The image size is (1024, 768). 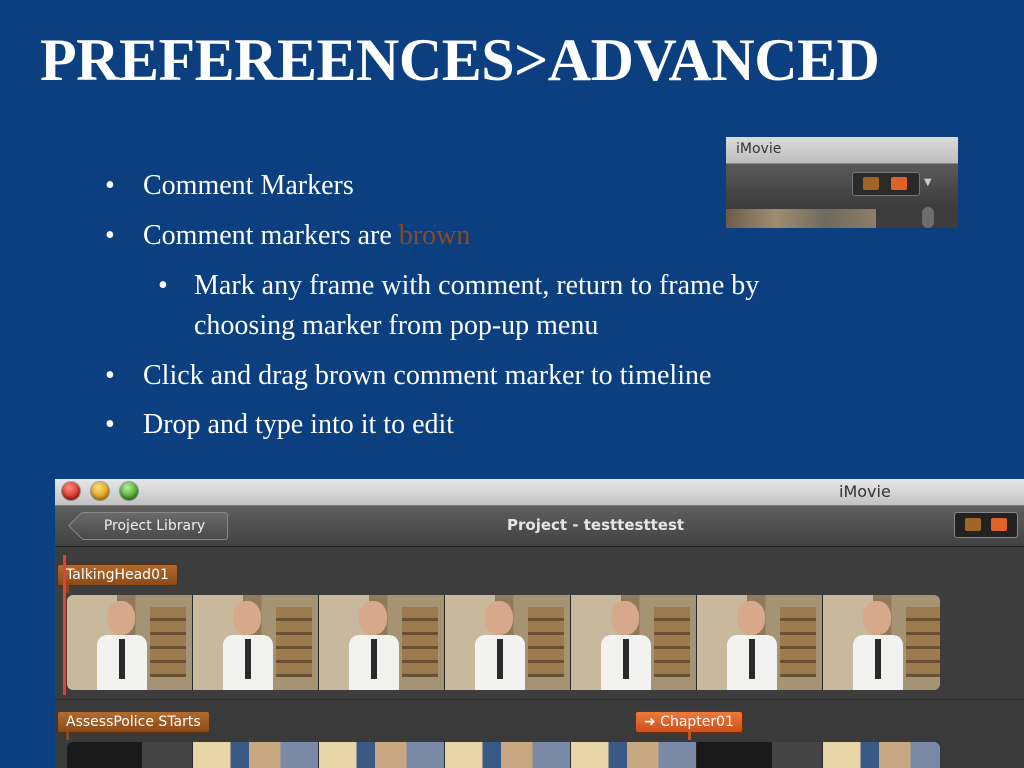 I want to click on bullet-text-continued: choosing marker from pop-up menu, so click(x=396, y=325).